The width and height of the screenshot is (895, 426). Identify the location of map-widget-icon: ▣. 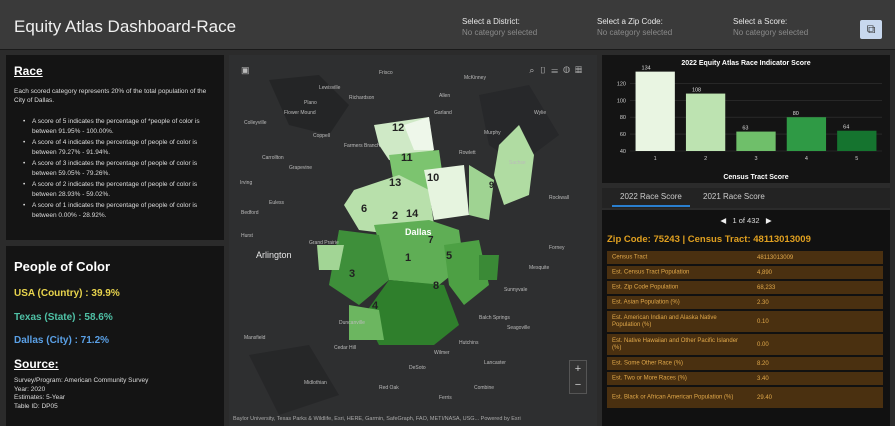
(245, 70).